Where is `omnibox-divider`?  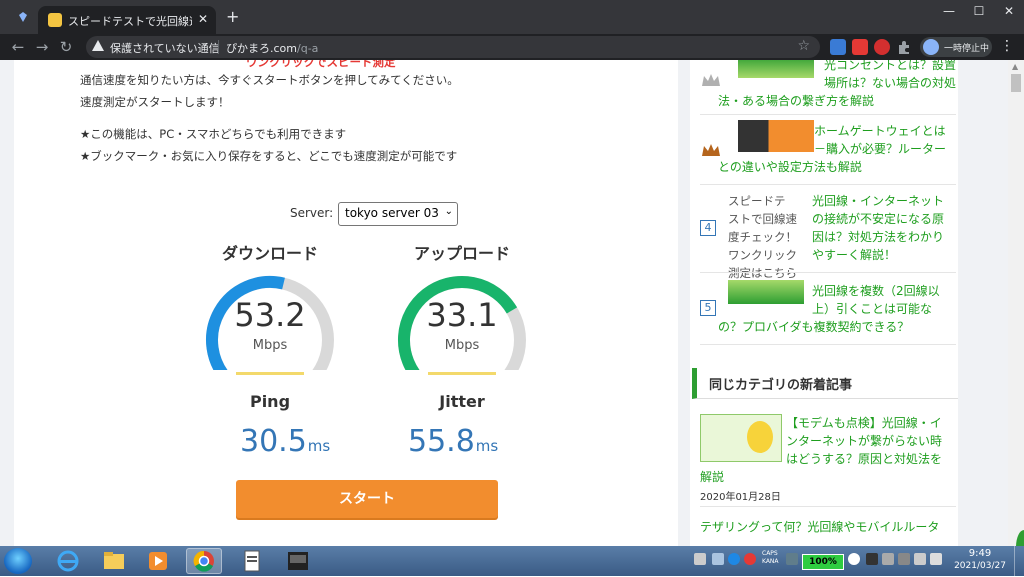
omnibox-divider is located at coordinates (218, 47).